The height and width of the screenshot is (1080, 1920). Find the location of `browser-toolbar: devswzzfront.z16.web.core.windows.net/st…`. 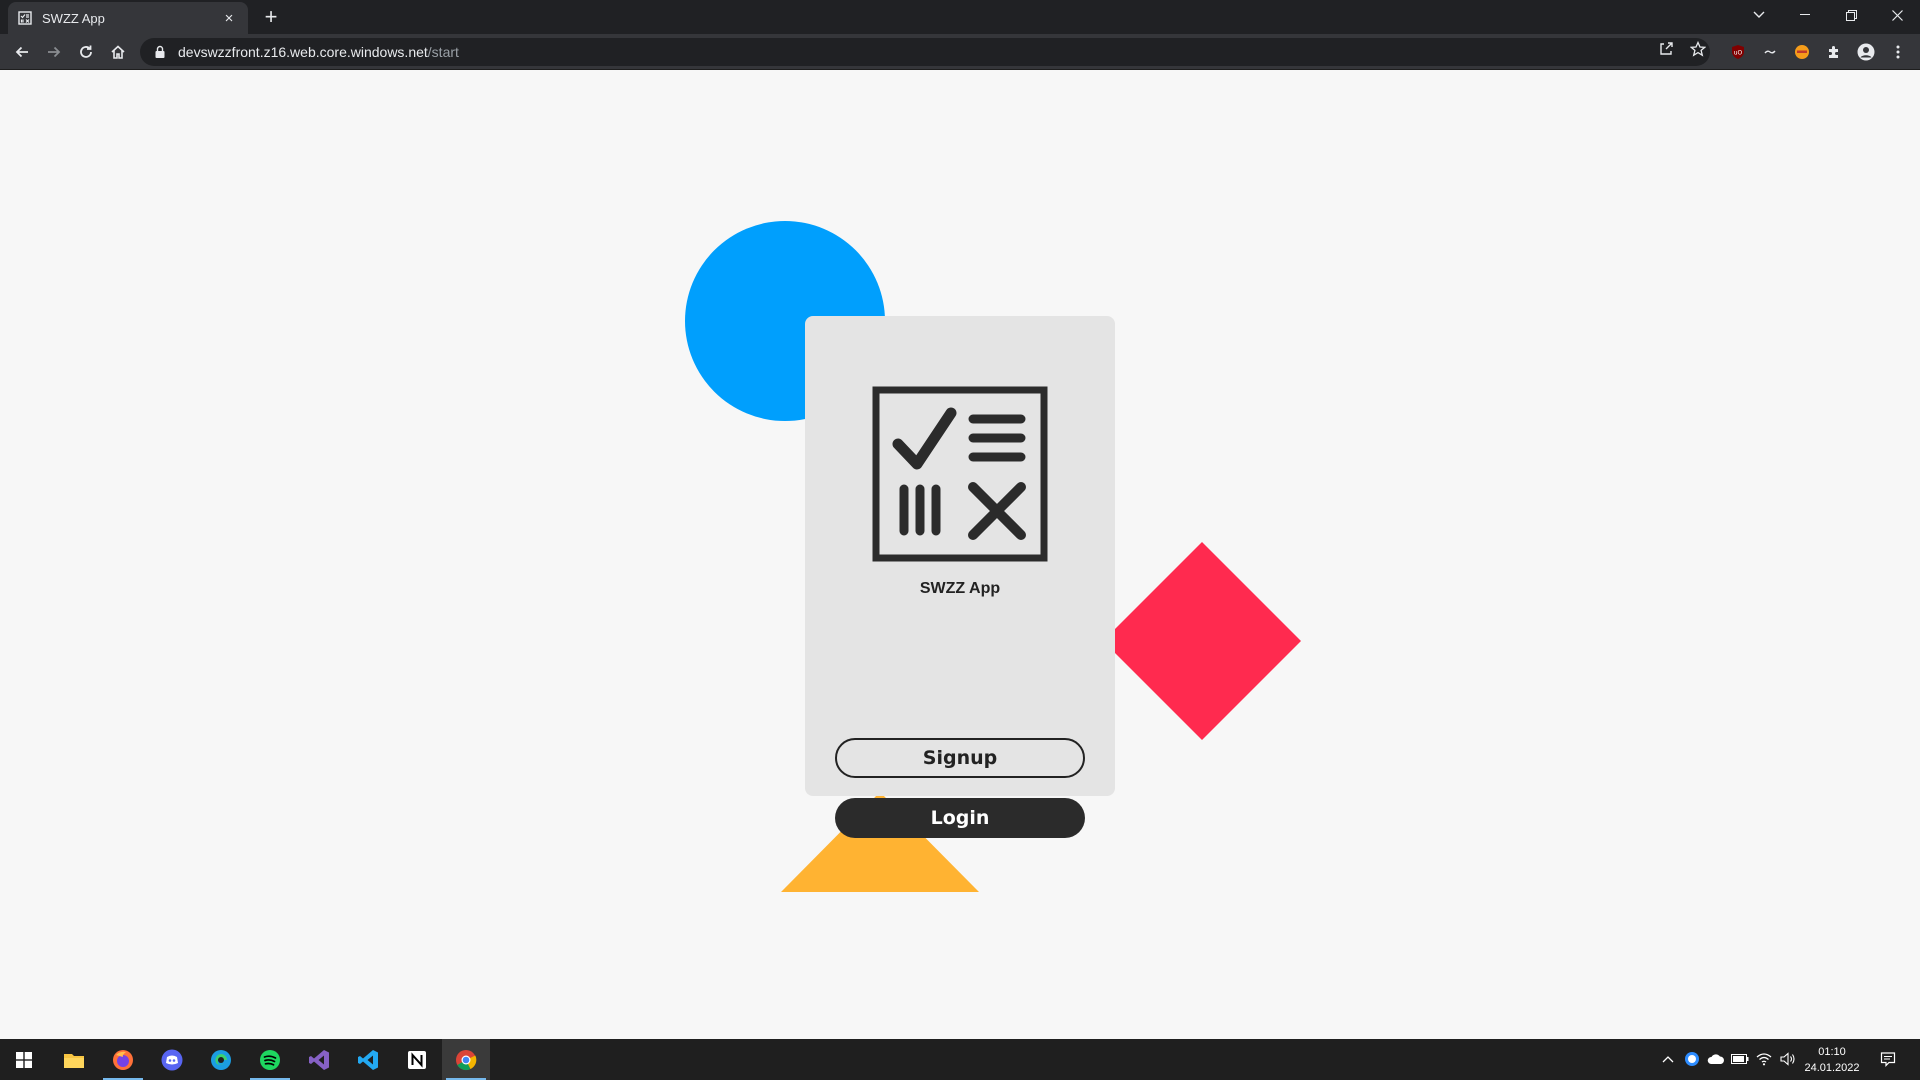

browser-toolbar: devswzzfront.z16.web.core.windows.net/st… is located at coordinates (960, 52).